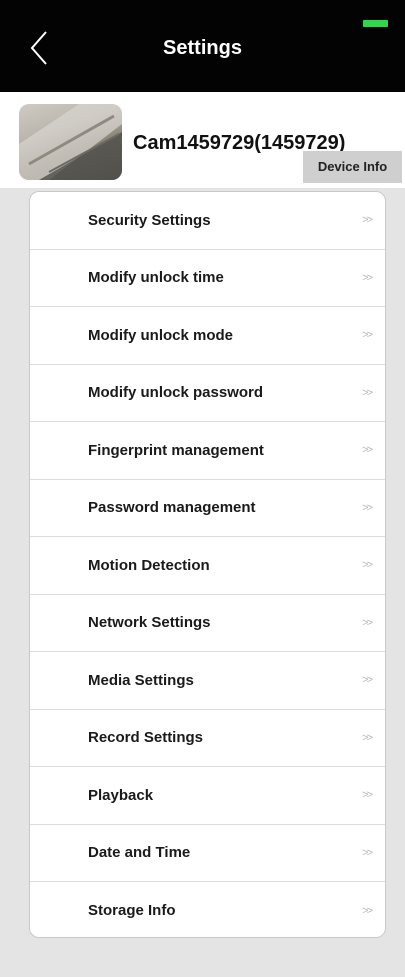 The width and height of the screenshot is (405, 977). I want to click on menu-item: Media Settings >>, so click(207, 681).